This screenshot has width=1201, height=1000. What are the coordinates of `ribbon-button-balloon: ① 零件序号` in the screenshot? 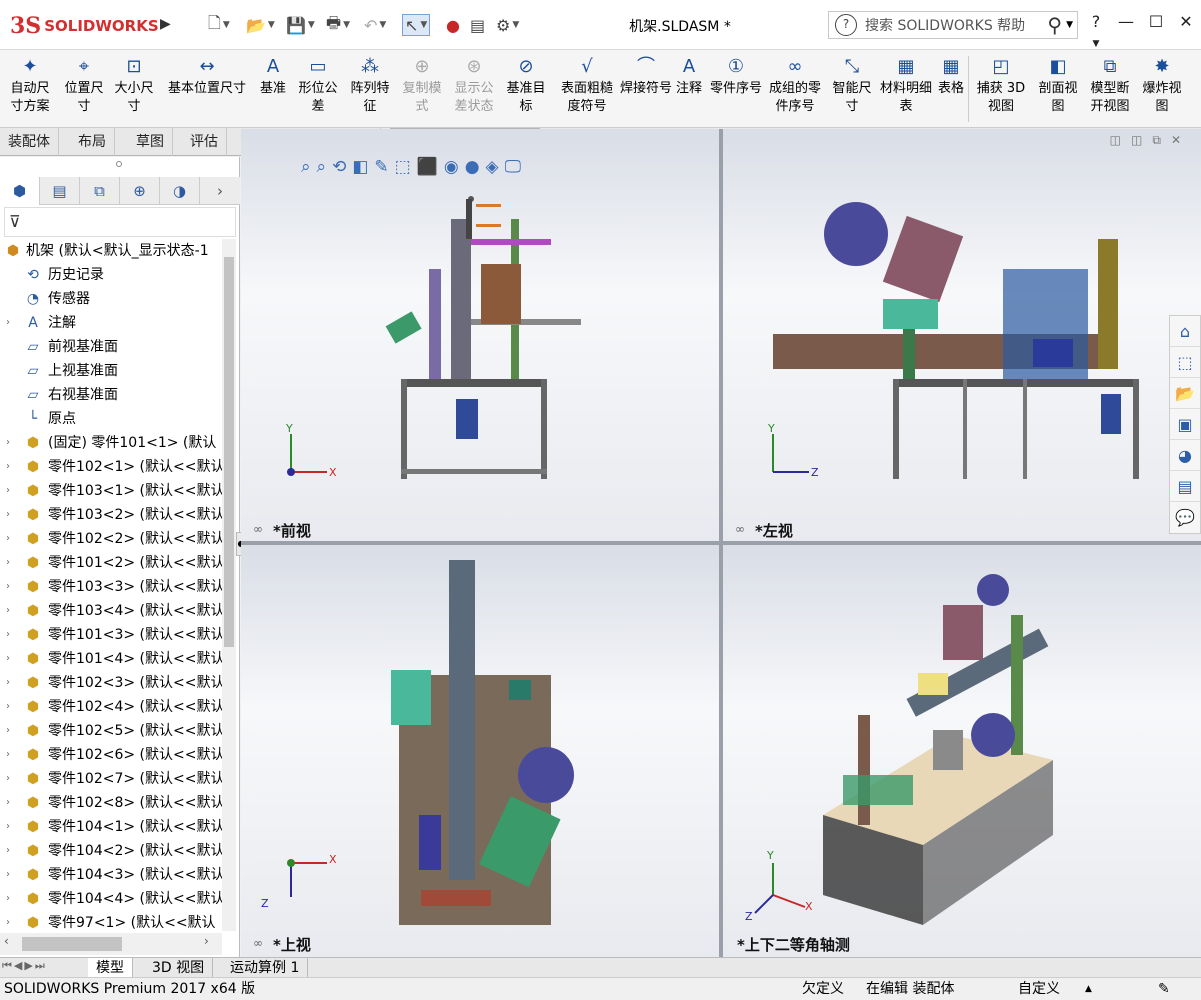 It's located at (736, 76).